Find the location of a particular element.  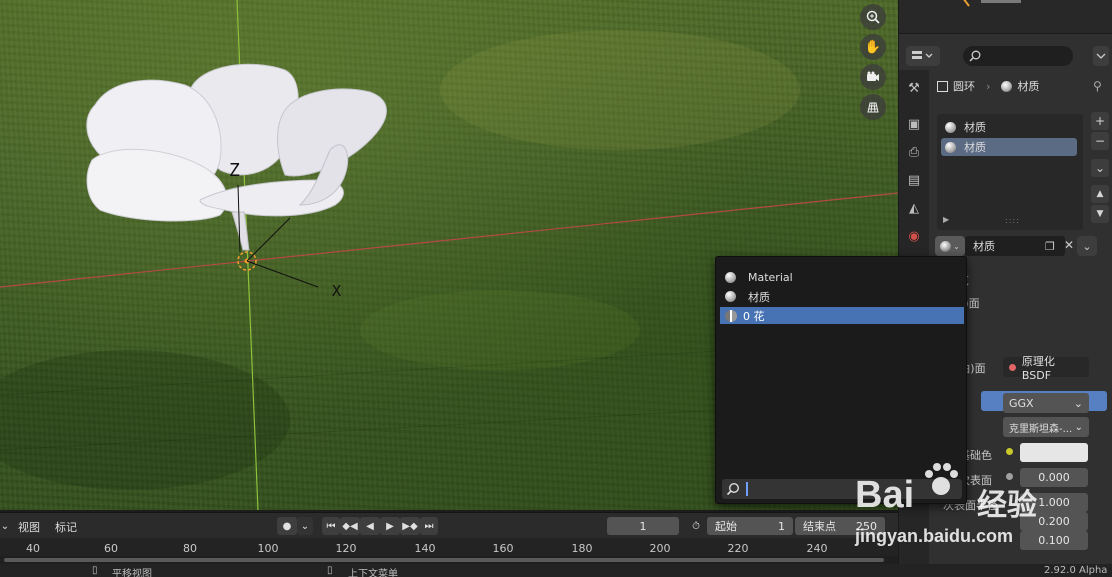

mouse-right-icon: ▯ is located at coordinates (330, 570).